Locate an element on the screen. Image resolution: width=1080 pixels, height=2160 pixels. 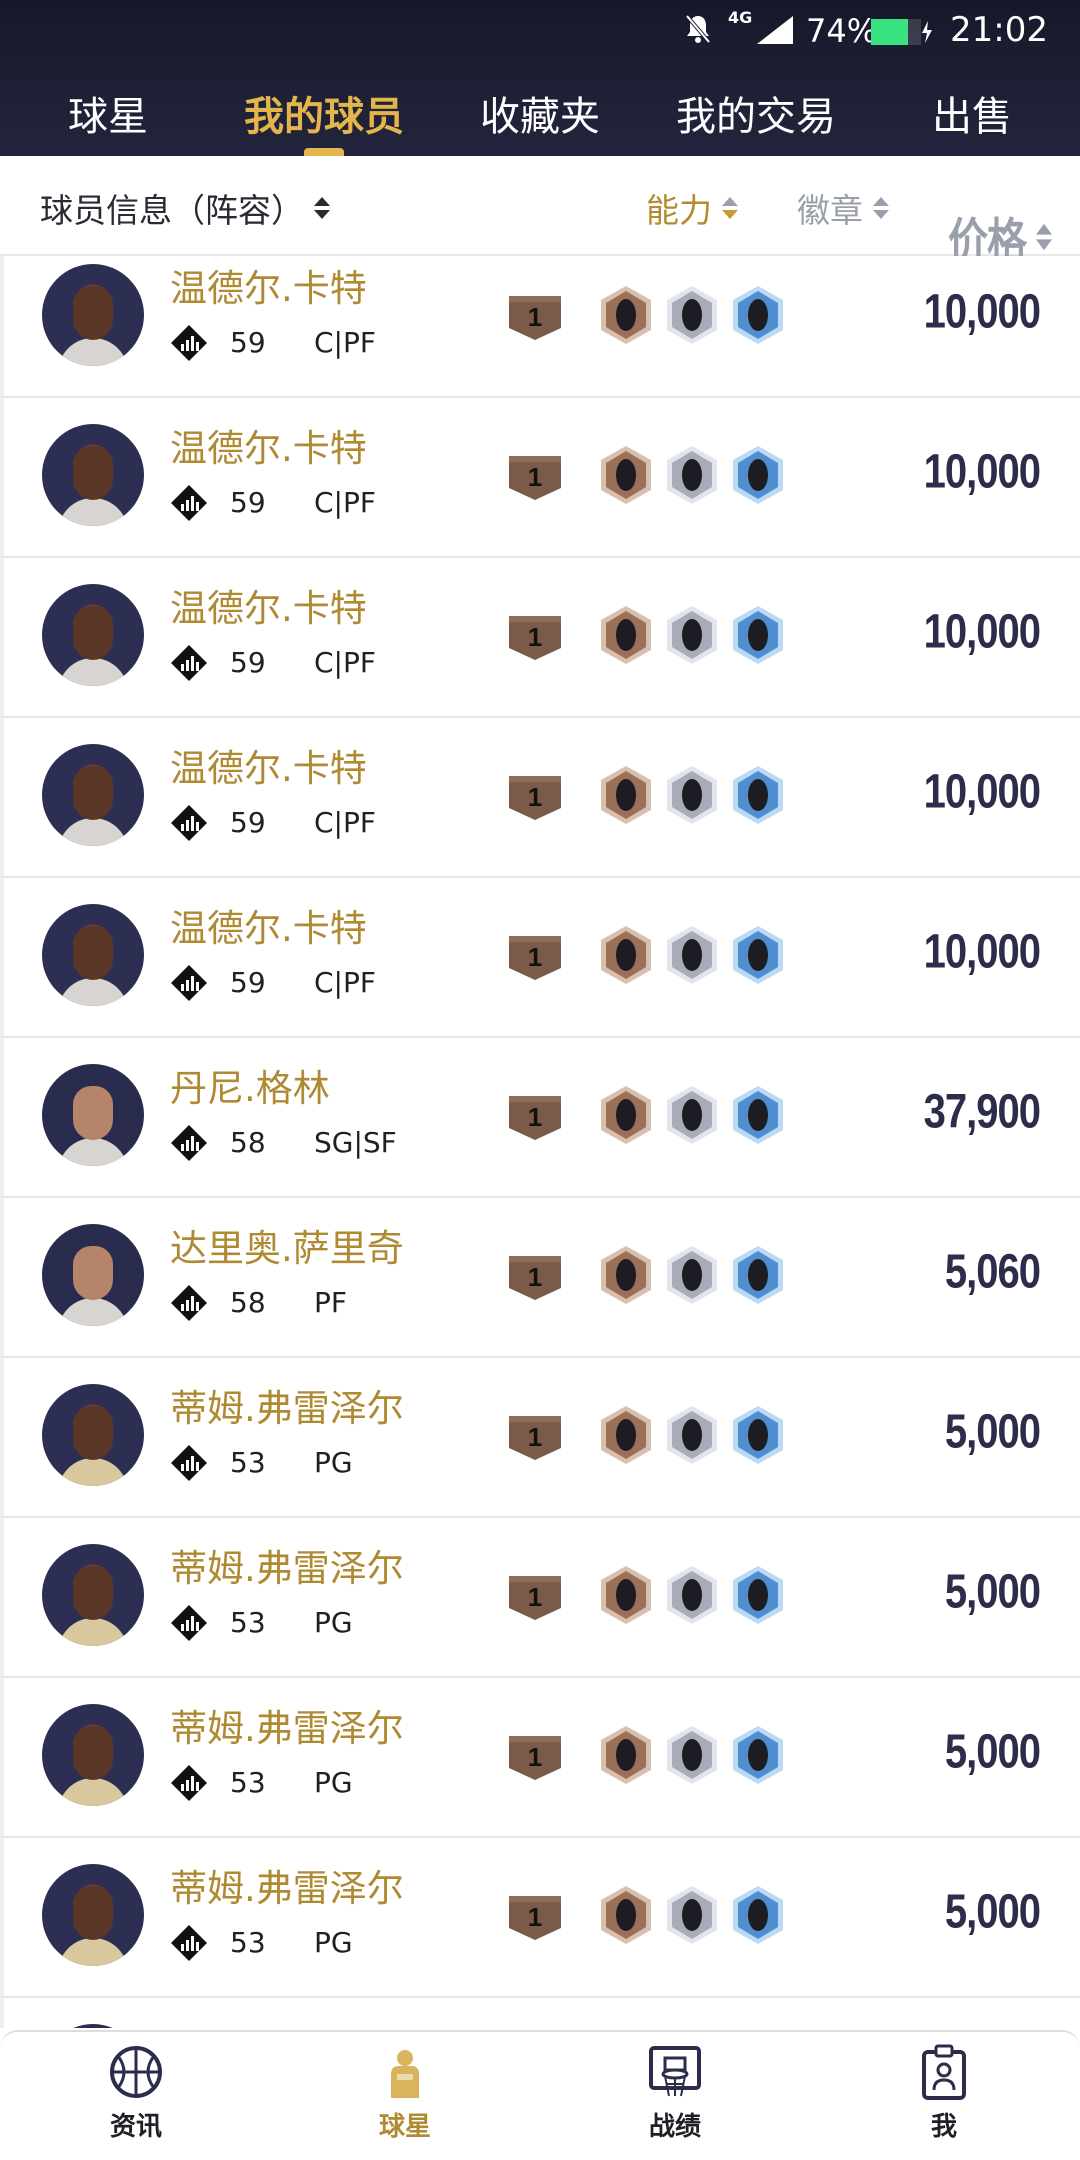
tab-stars: 球星 is located at coordinates (108, 113).